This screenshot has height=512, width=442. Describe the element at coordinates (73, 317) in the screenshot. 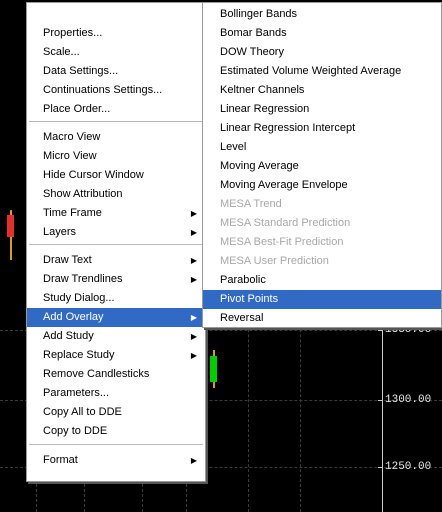

I see `menu-item-label: Add Overlay` at that location.